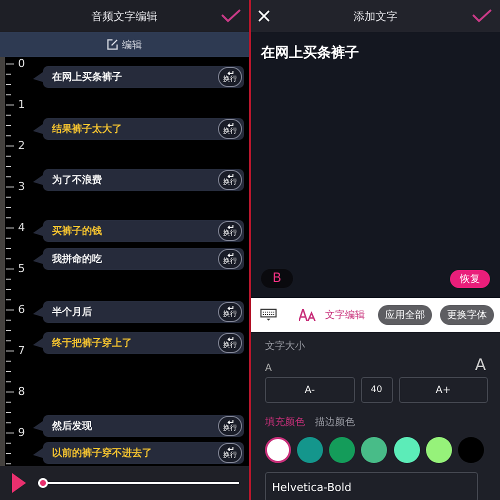 The width and height of the screenshot is (500, 500). I want to click on size-value: 40, so click(376, 390).